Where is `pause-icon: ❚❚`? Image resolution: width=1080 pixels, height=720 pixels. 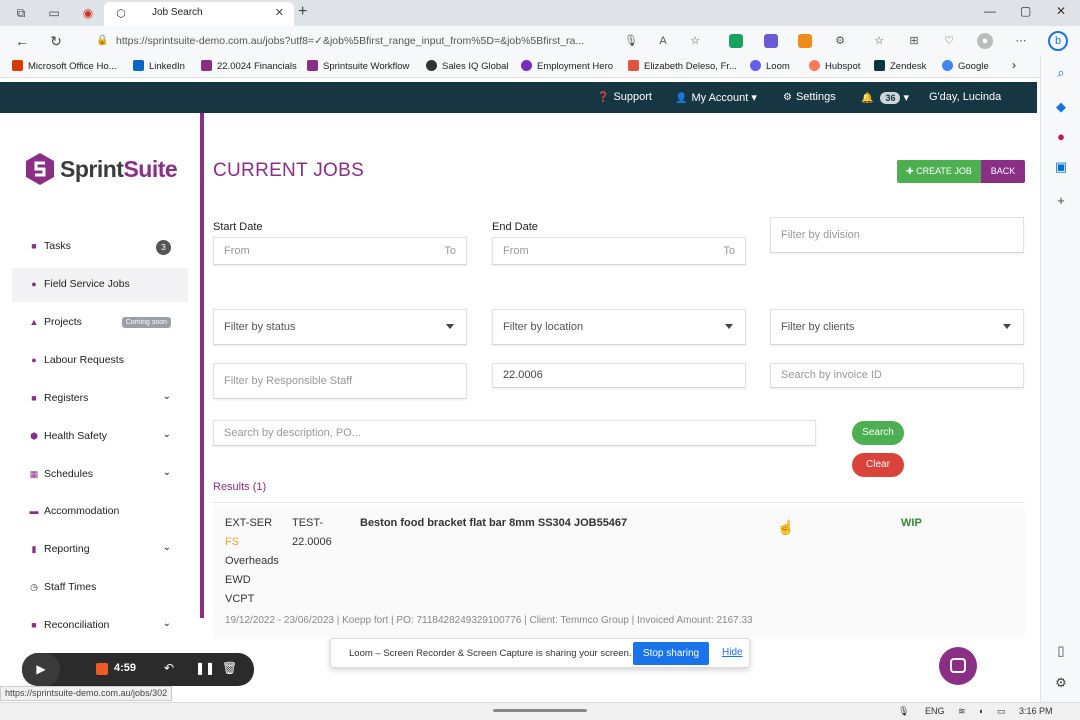
pause-icon: ❚❚ is located at coordinates (205, 668).